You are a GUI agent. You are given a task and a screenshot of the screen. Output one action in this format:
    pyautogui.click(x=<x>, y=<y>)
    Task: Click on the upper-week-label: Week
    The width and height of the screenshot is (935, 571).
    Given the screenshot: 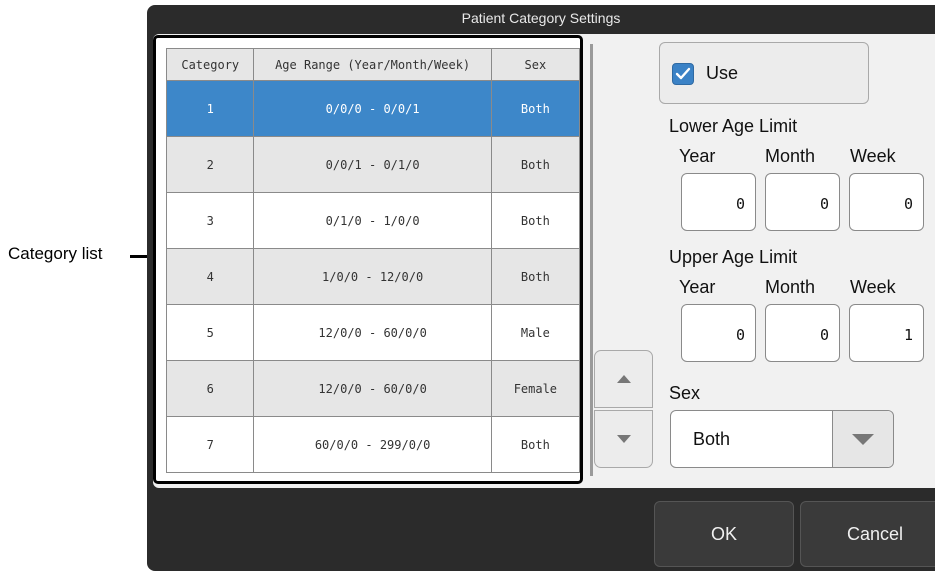 What is the action you would take?
    pyautogui.click(x=873, y=287)
    